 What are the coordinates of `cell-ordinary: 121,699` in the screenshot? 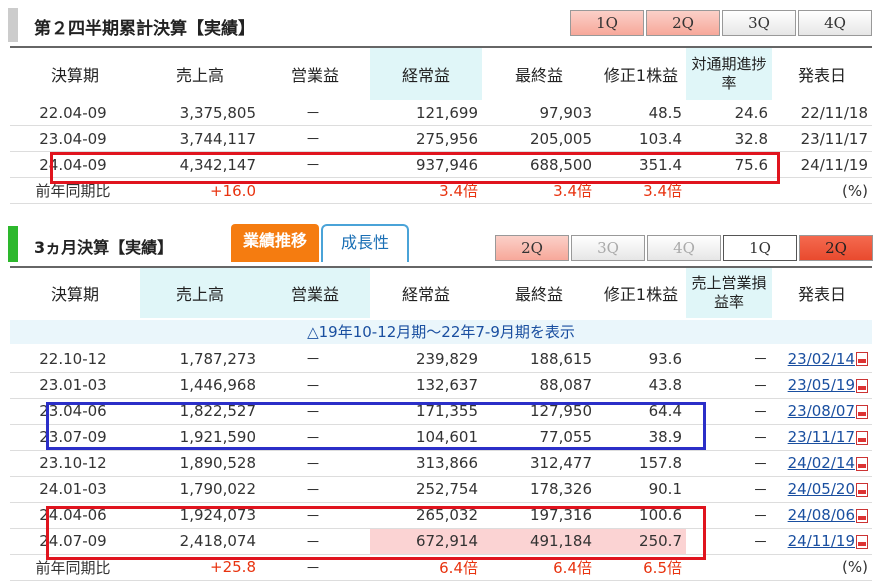 It's located at (426, 113).